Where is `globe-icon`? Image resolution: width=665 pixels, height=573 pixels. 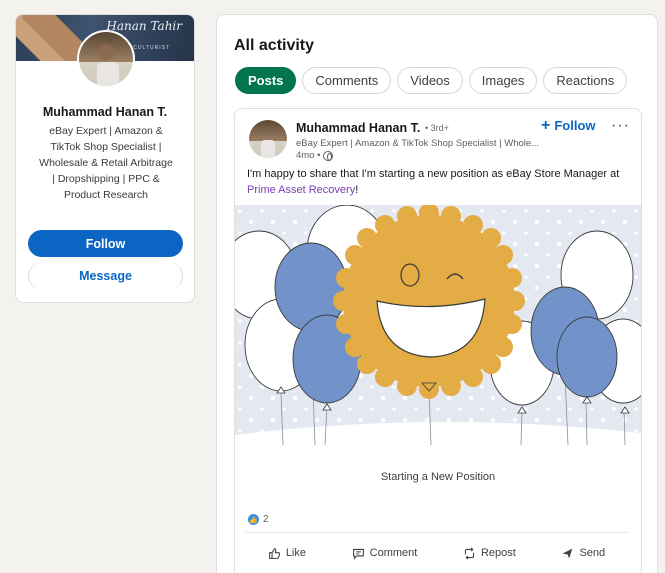
globe-icon is located at coordinates (328, 155).